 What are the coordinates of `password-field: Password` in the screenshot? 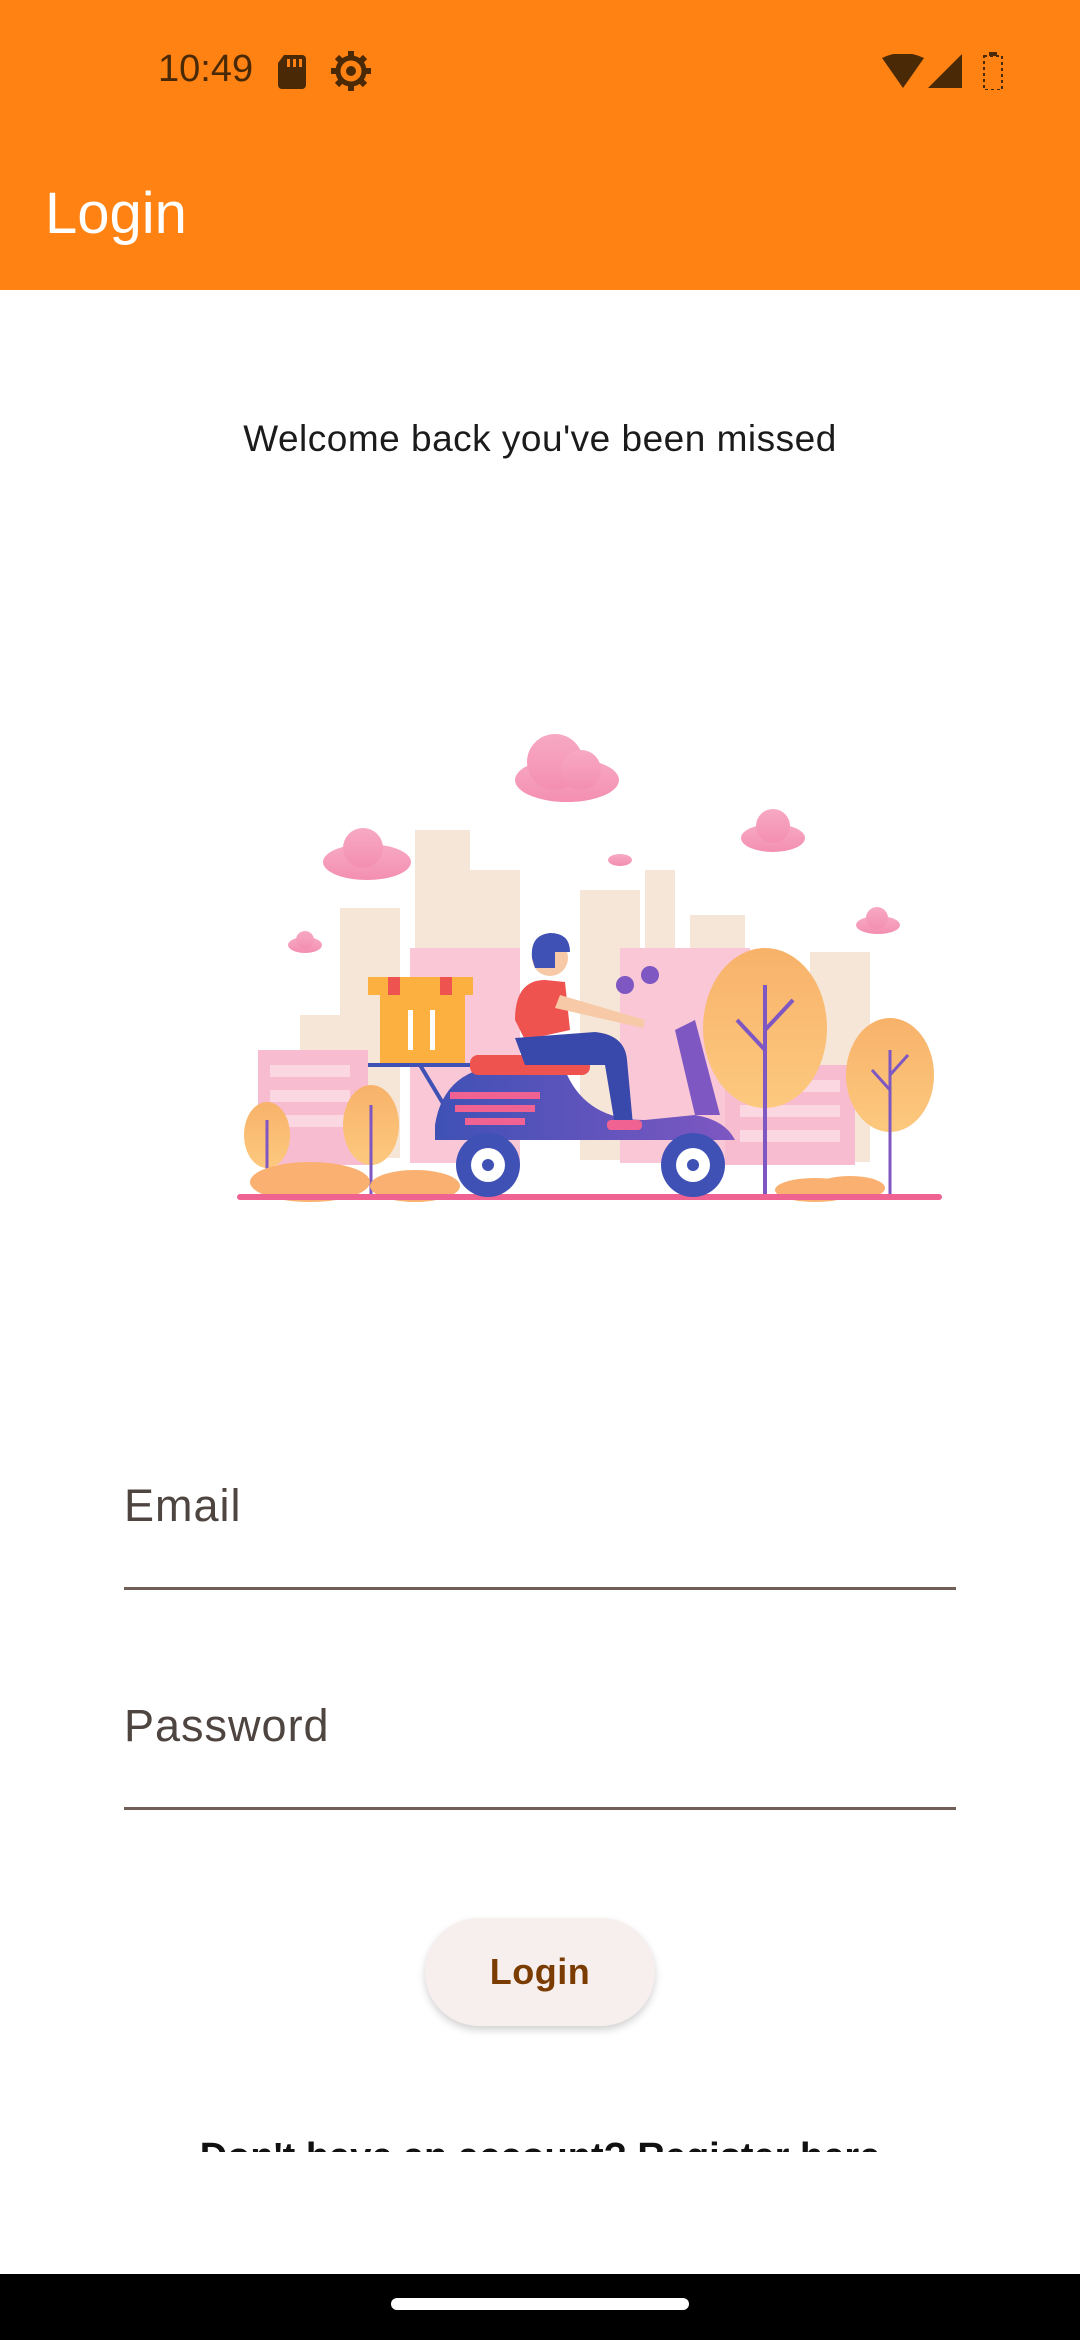 It's located at (540, 1755).